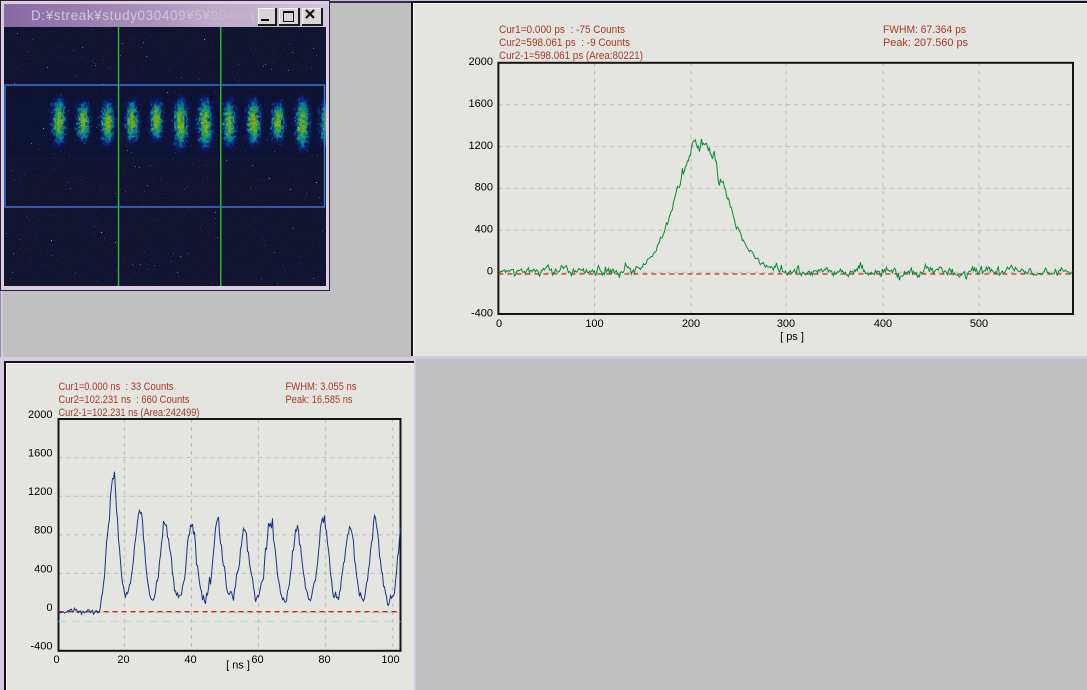 Image resolution: width=1087 pixels, height=690 pixels. What do you see at coordinates (979, 324) in the screenshot?
I see `svg-text: 500` at bounding box center [979, 324].